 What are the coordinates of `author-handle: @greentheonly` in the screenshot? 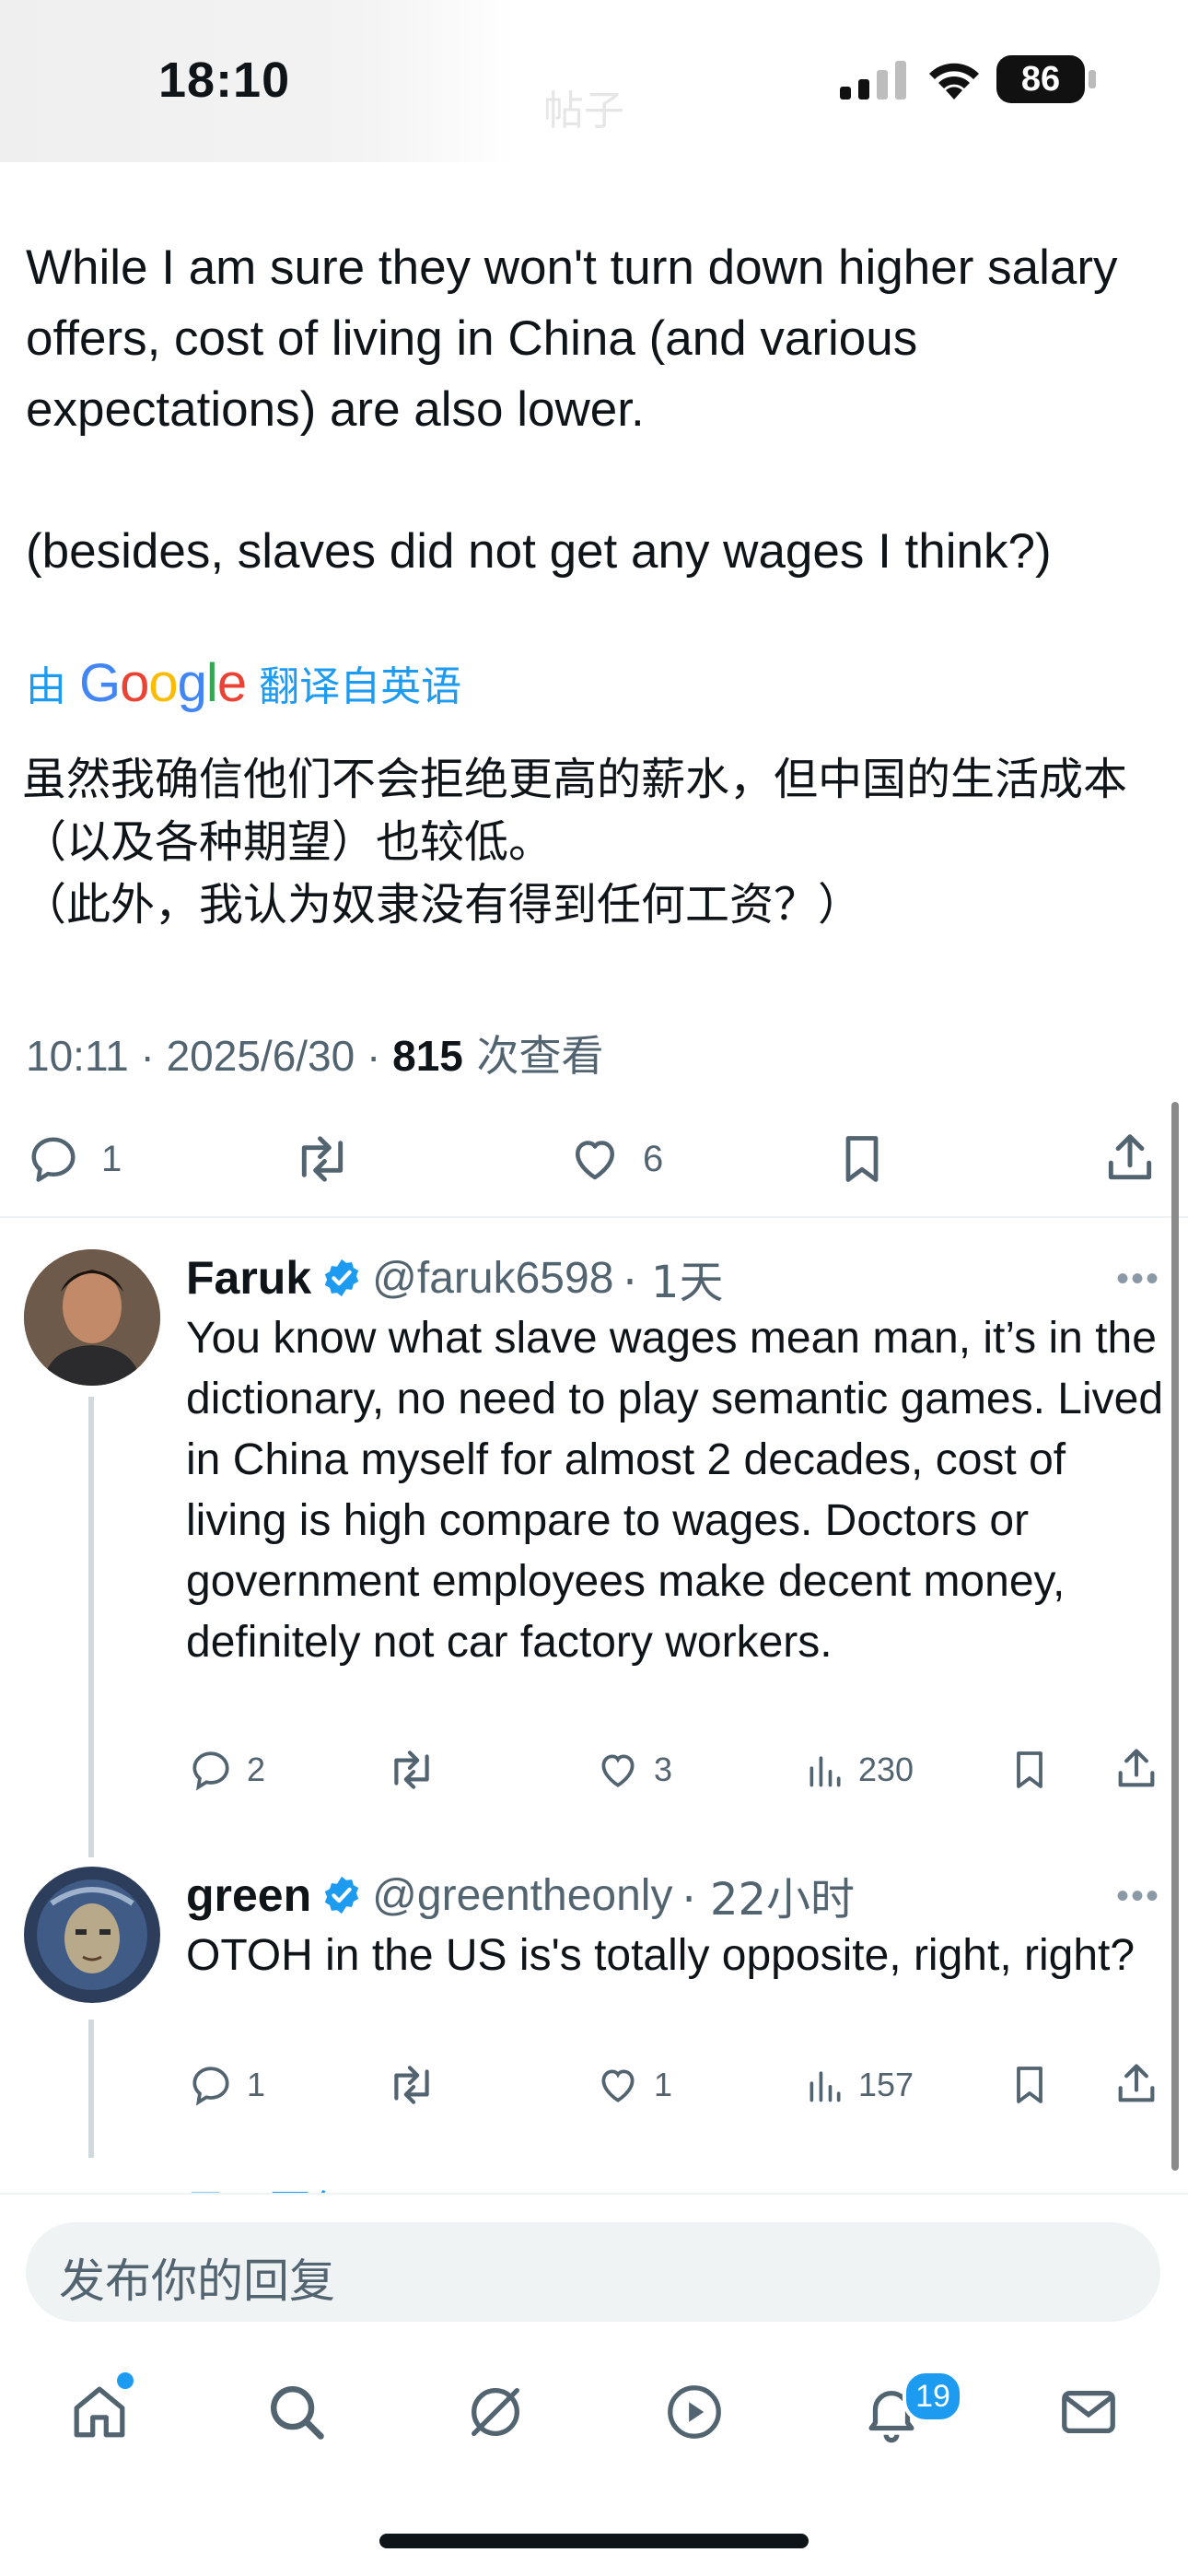 It's located at (522, 1895).